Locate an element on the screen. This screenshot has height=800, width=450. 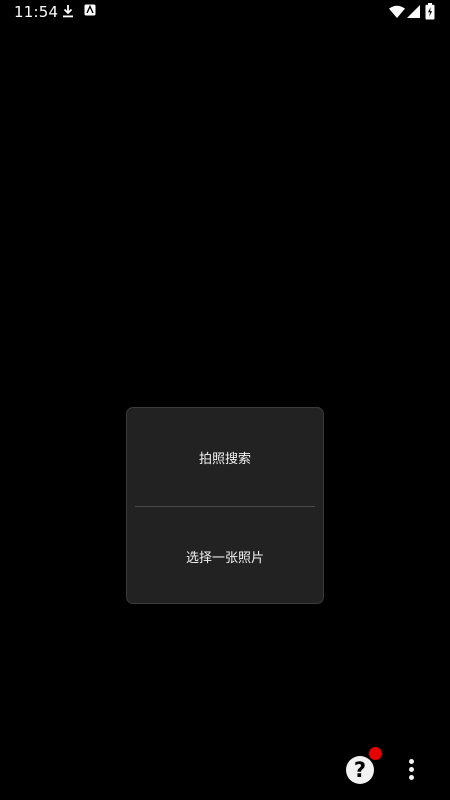
status-bar: 11:54 is located at coordinates (225, 12).